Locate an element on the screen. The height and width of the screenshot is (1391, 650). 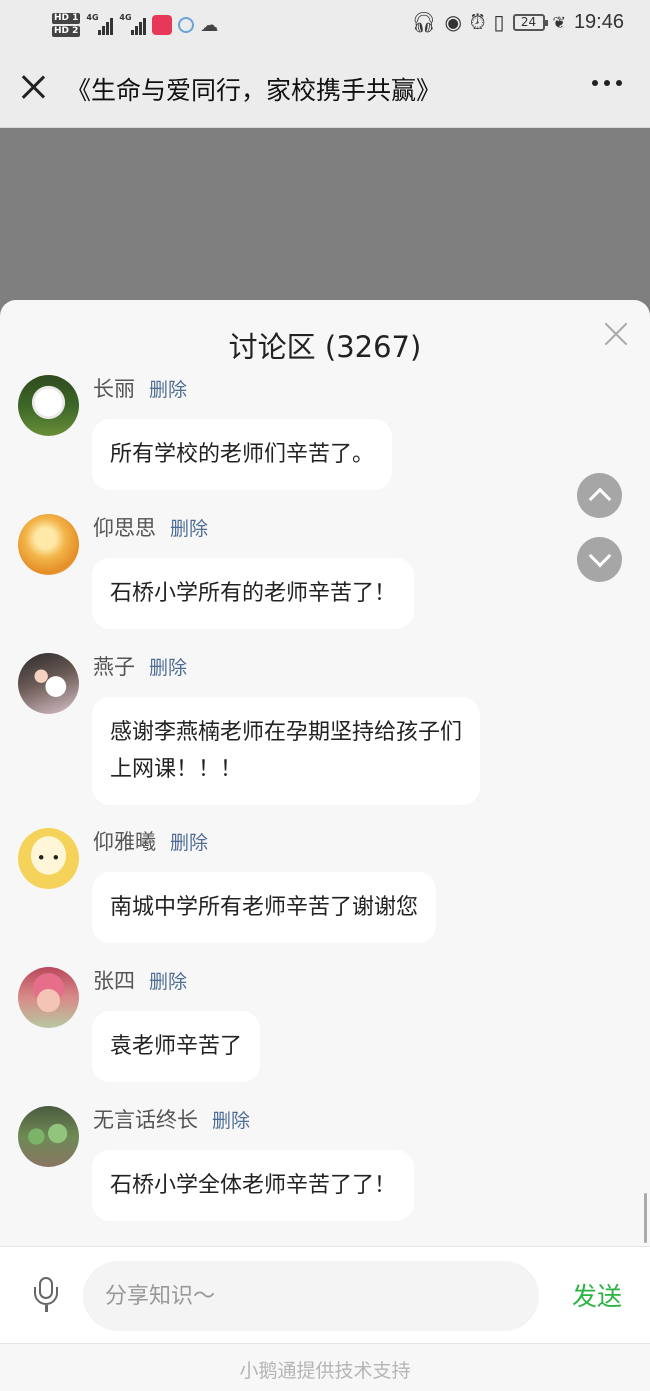
username-text: 仰思思 is located at coordinates (124, 528).